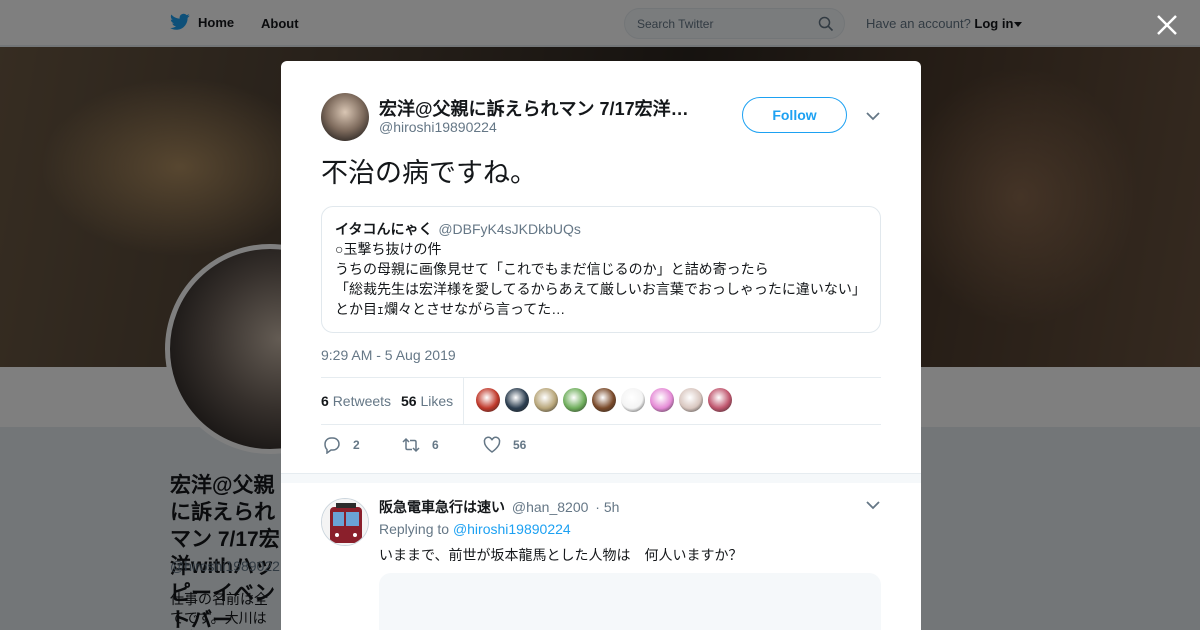 The height and width of the screenshot is (630, 1200). Describe the element at coordinates (601, 478) in the screenshot. I see `section-separator` at that location.